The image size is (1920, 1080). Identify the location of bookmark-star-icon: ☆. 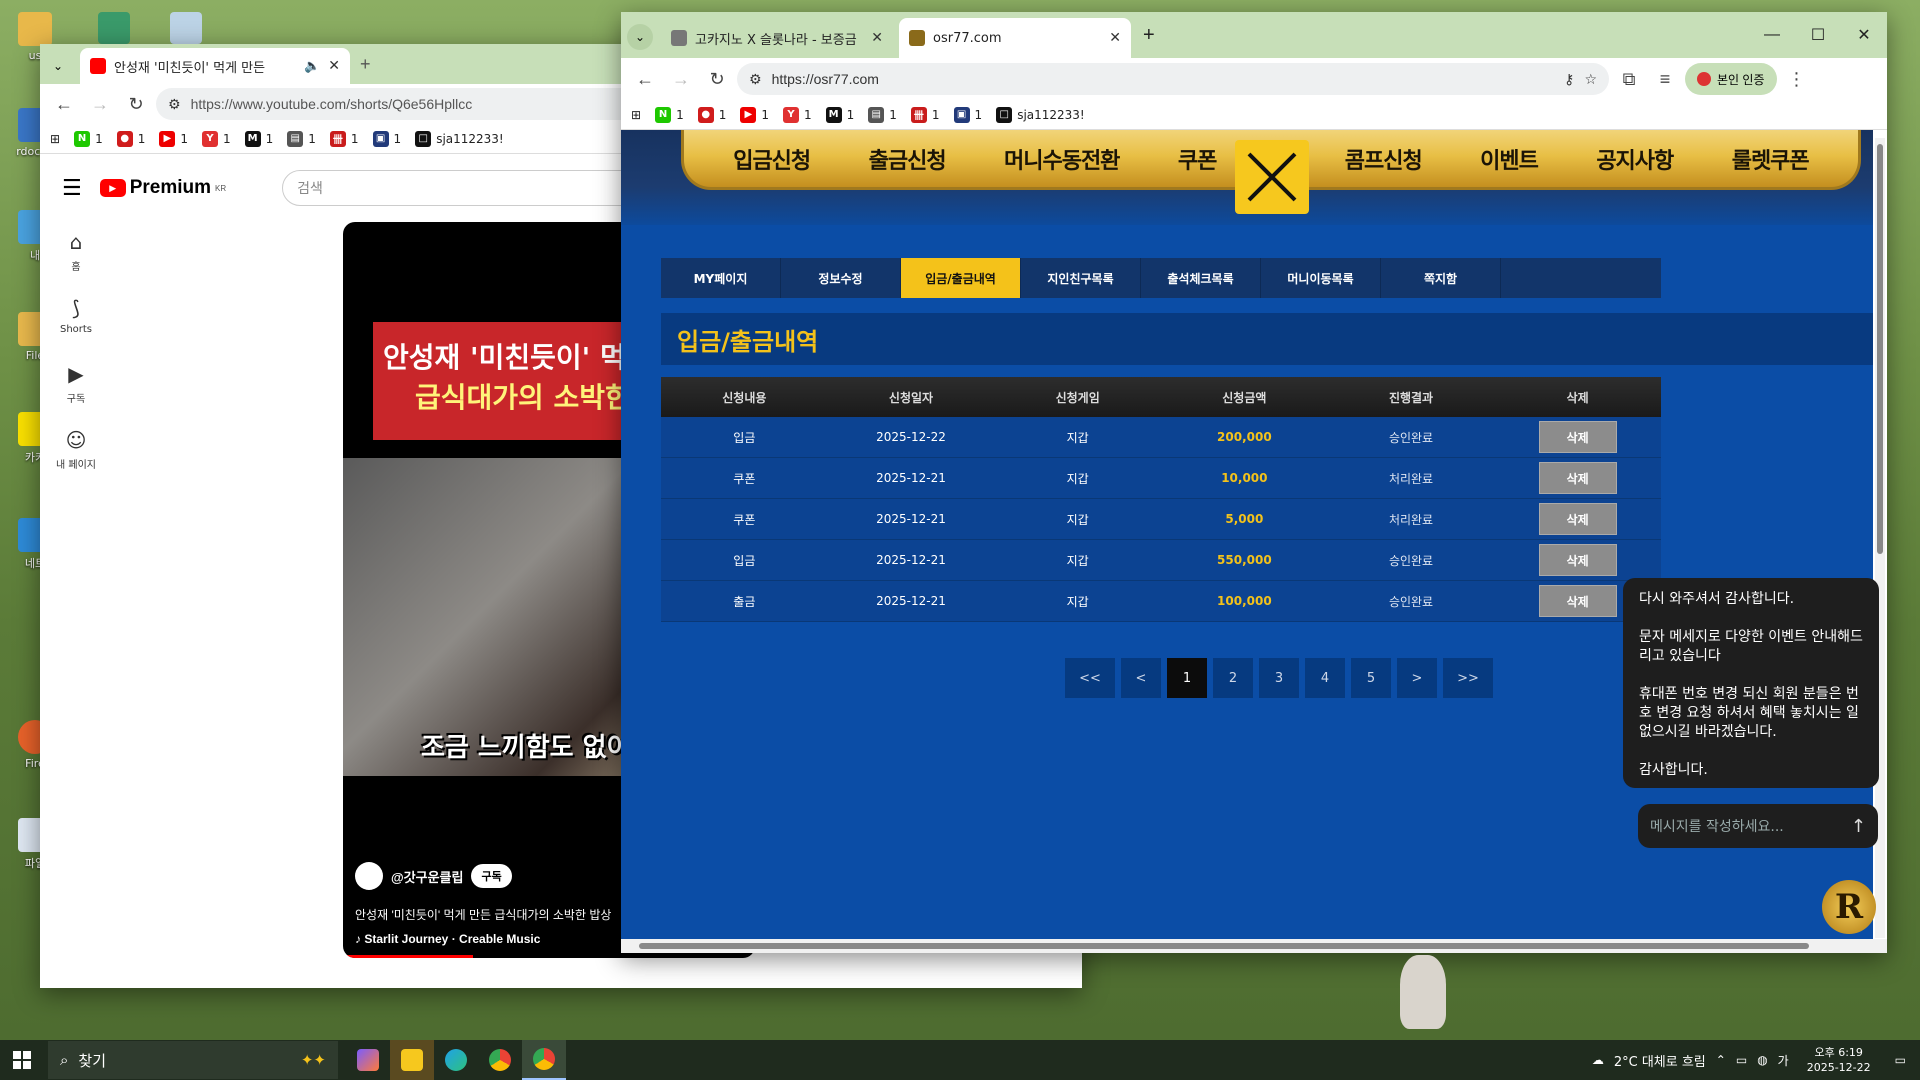
(1590, 79).